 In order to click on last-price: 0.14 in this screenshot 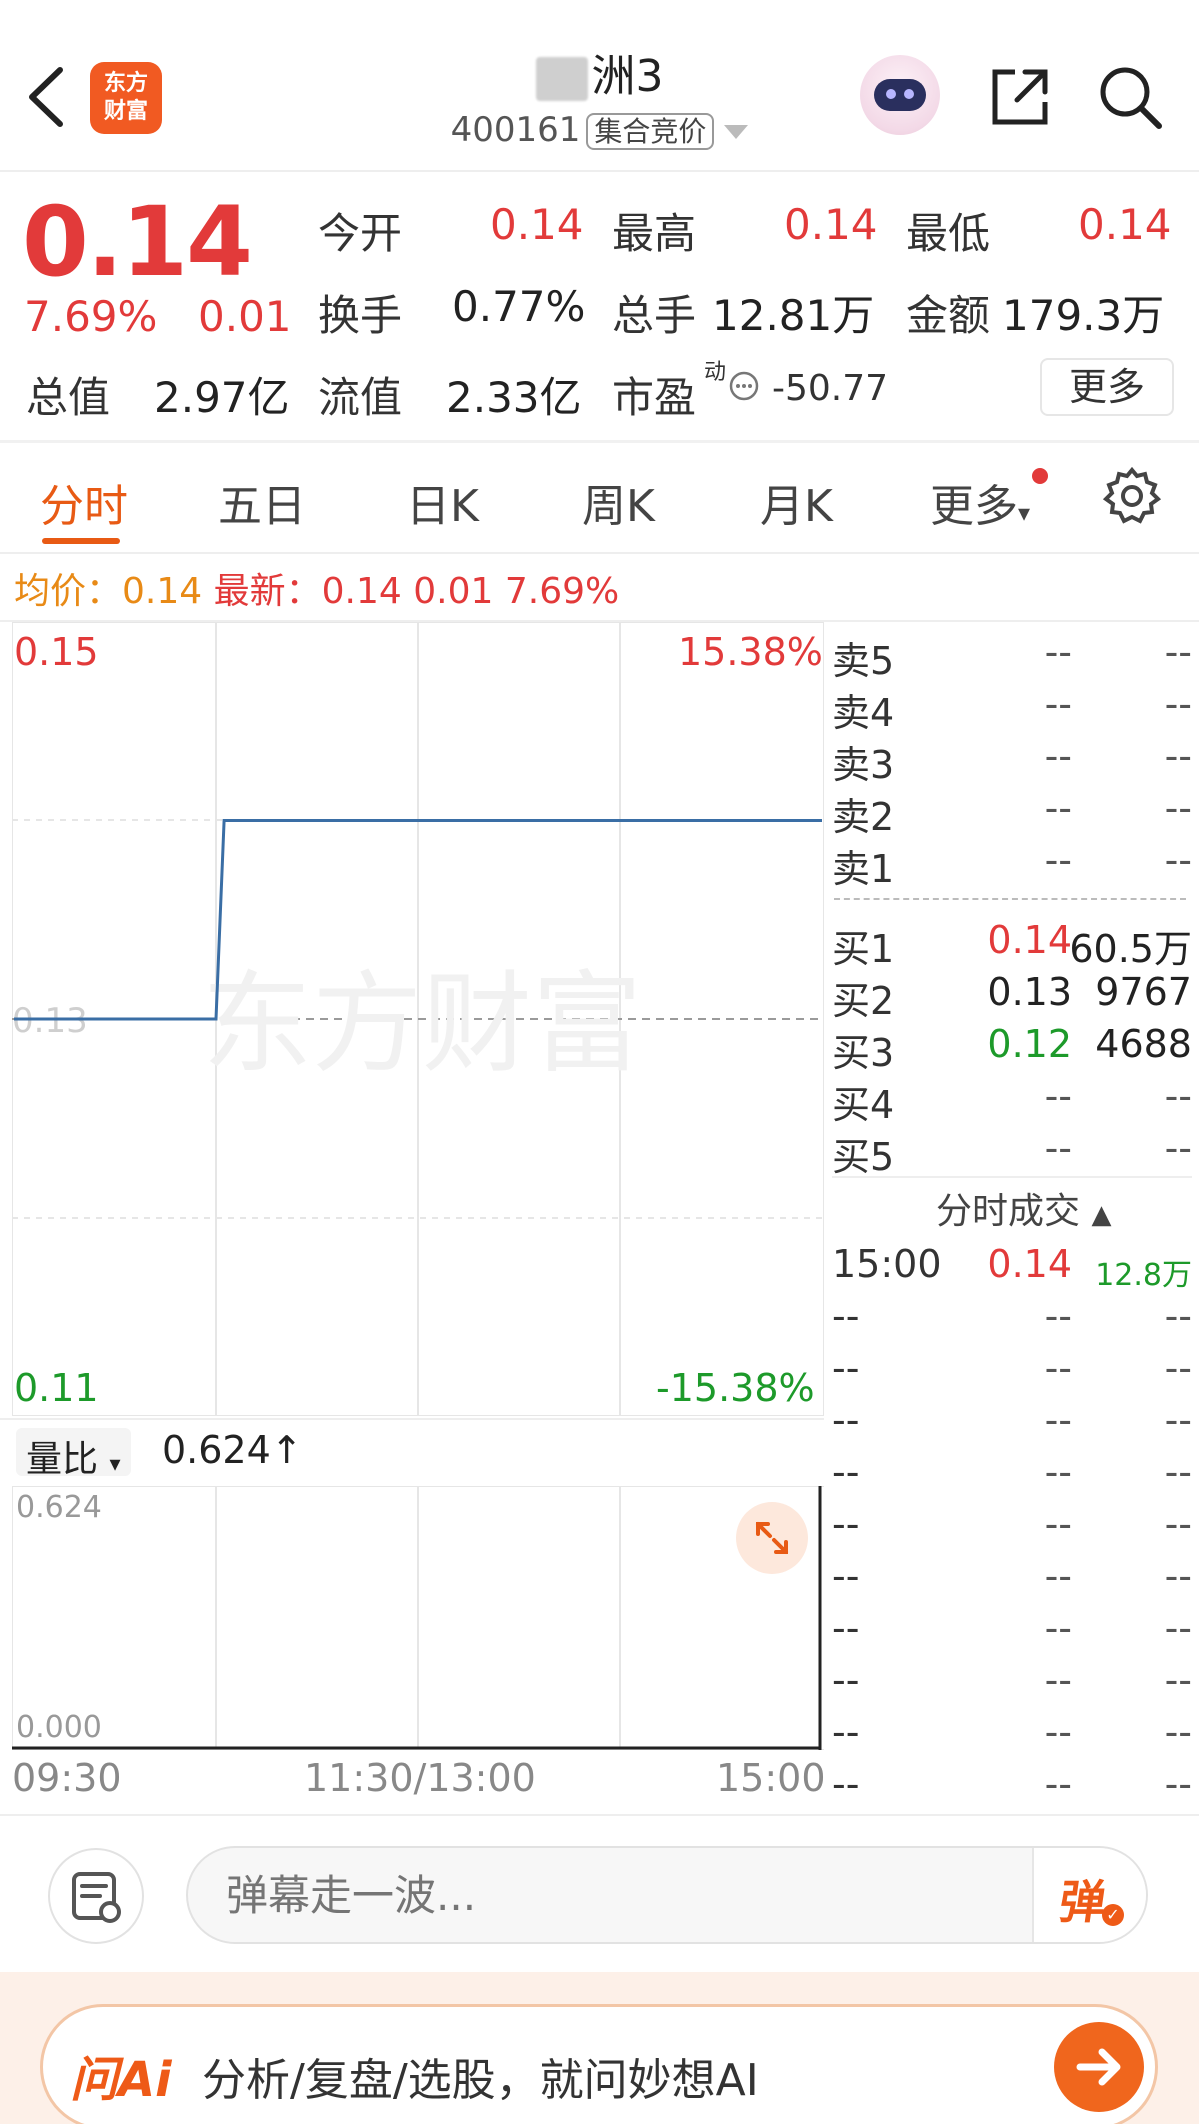, I will do `click(137, 242)`.